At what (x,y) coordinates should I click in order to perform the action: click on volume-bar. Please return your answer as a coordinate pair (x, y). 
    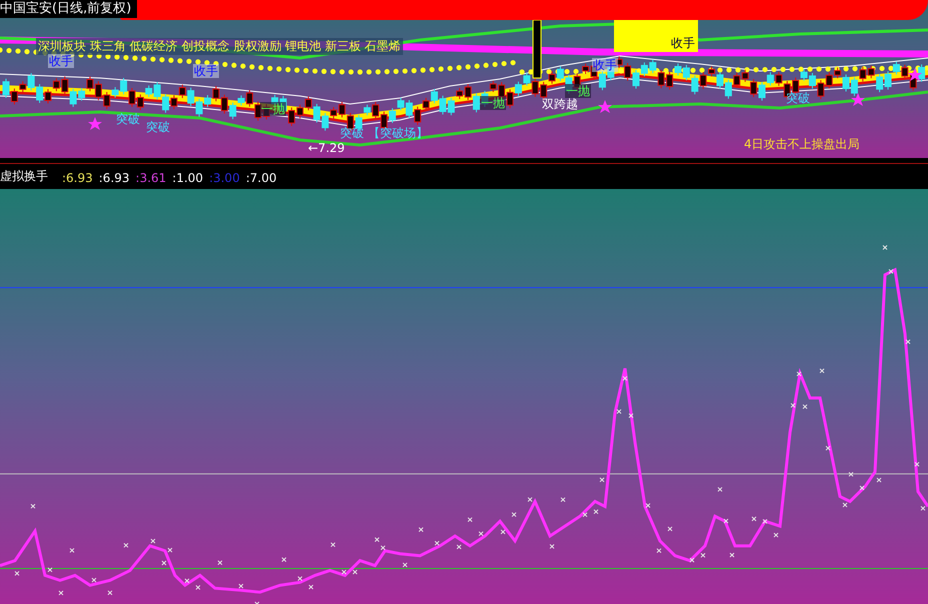
    Looking at the image, I should click on (537, 49).